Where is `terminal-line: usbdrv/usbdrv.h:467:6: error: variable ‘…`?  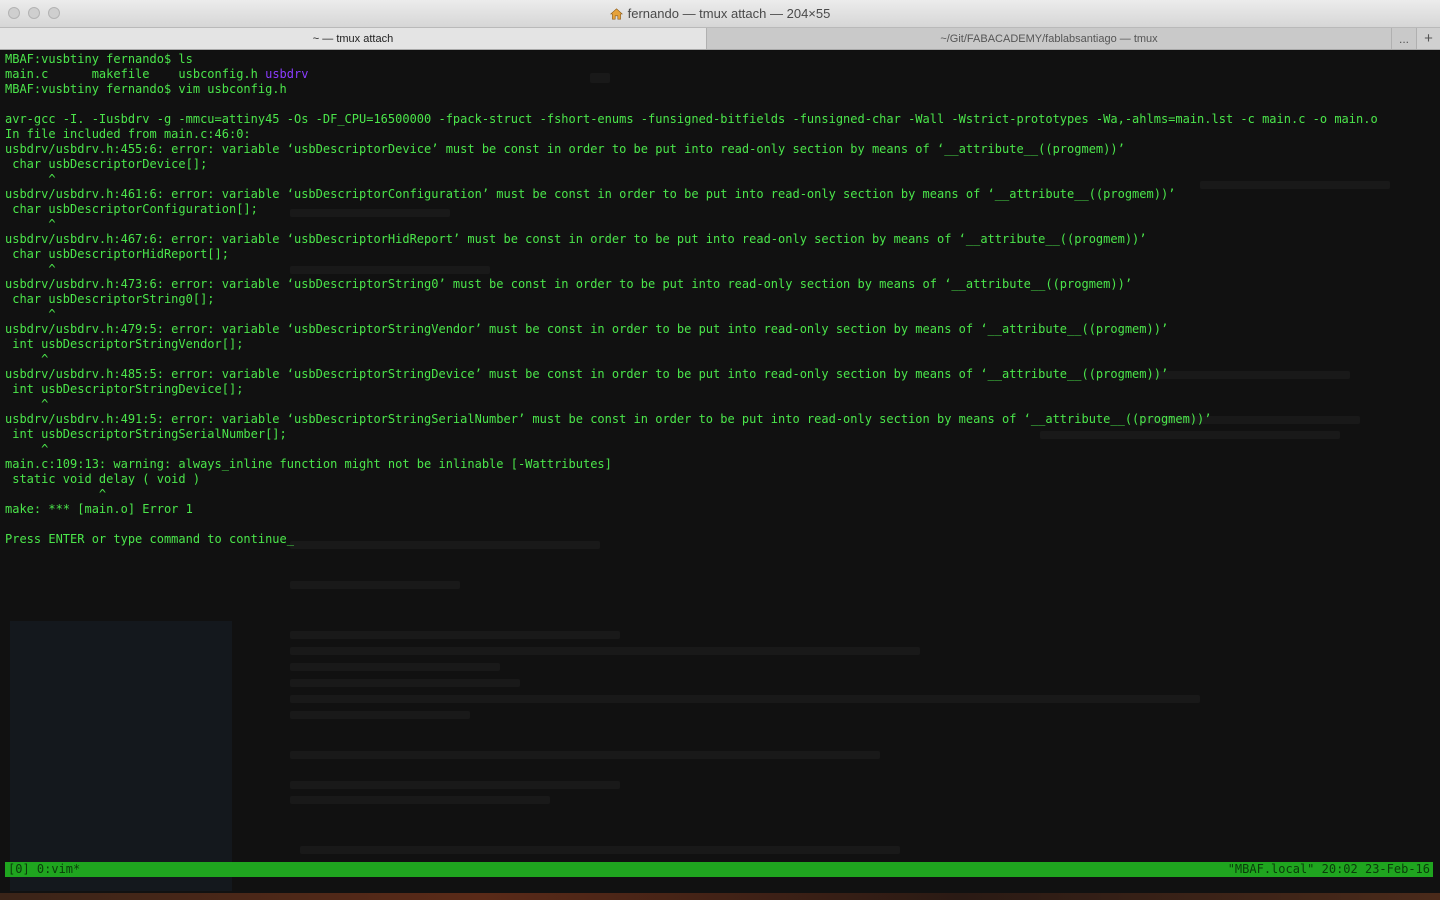
terminal-line: usbdrv/usbdrv.h:467:6: error: variable ‘… is located at coordinates (576, 239).